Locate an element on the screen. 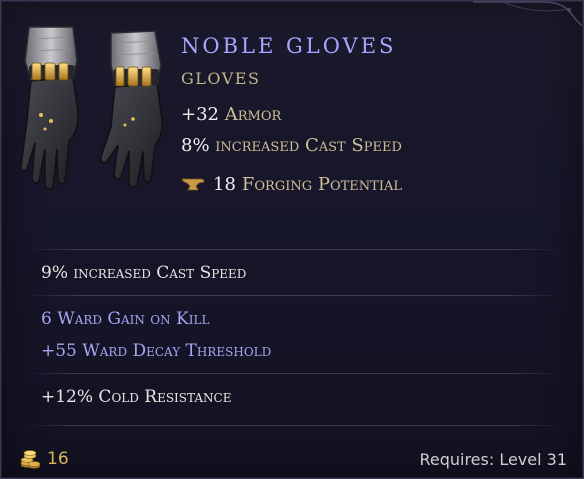 This screenshot has height=479, width=584. implicit-value: 8% is located at coordinates (195, 145).